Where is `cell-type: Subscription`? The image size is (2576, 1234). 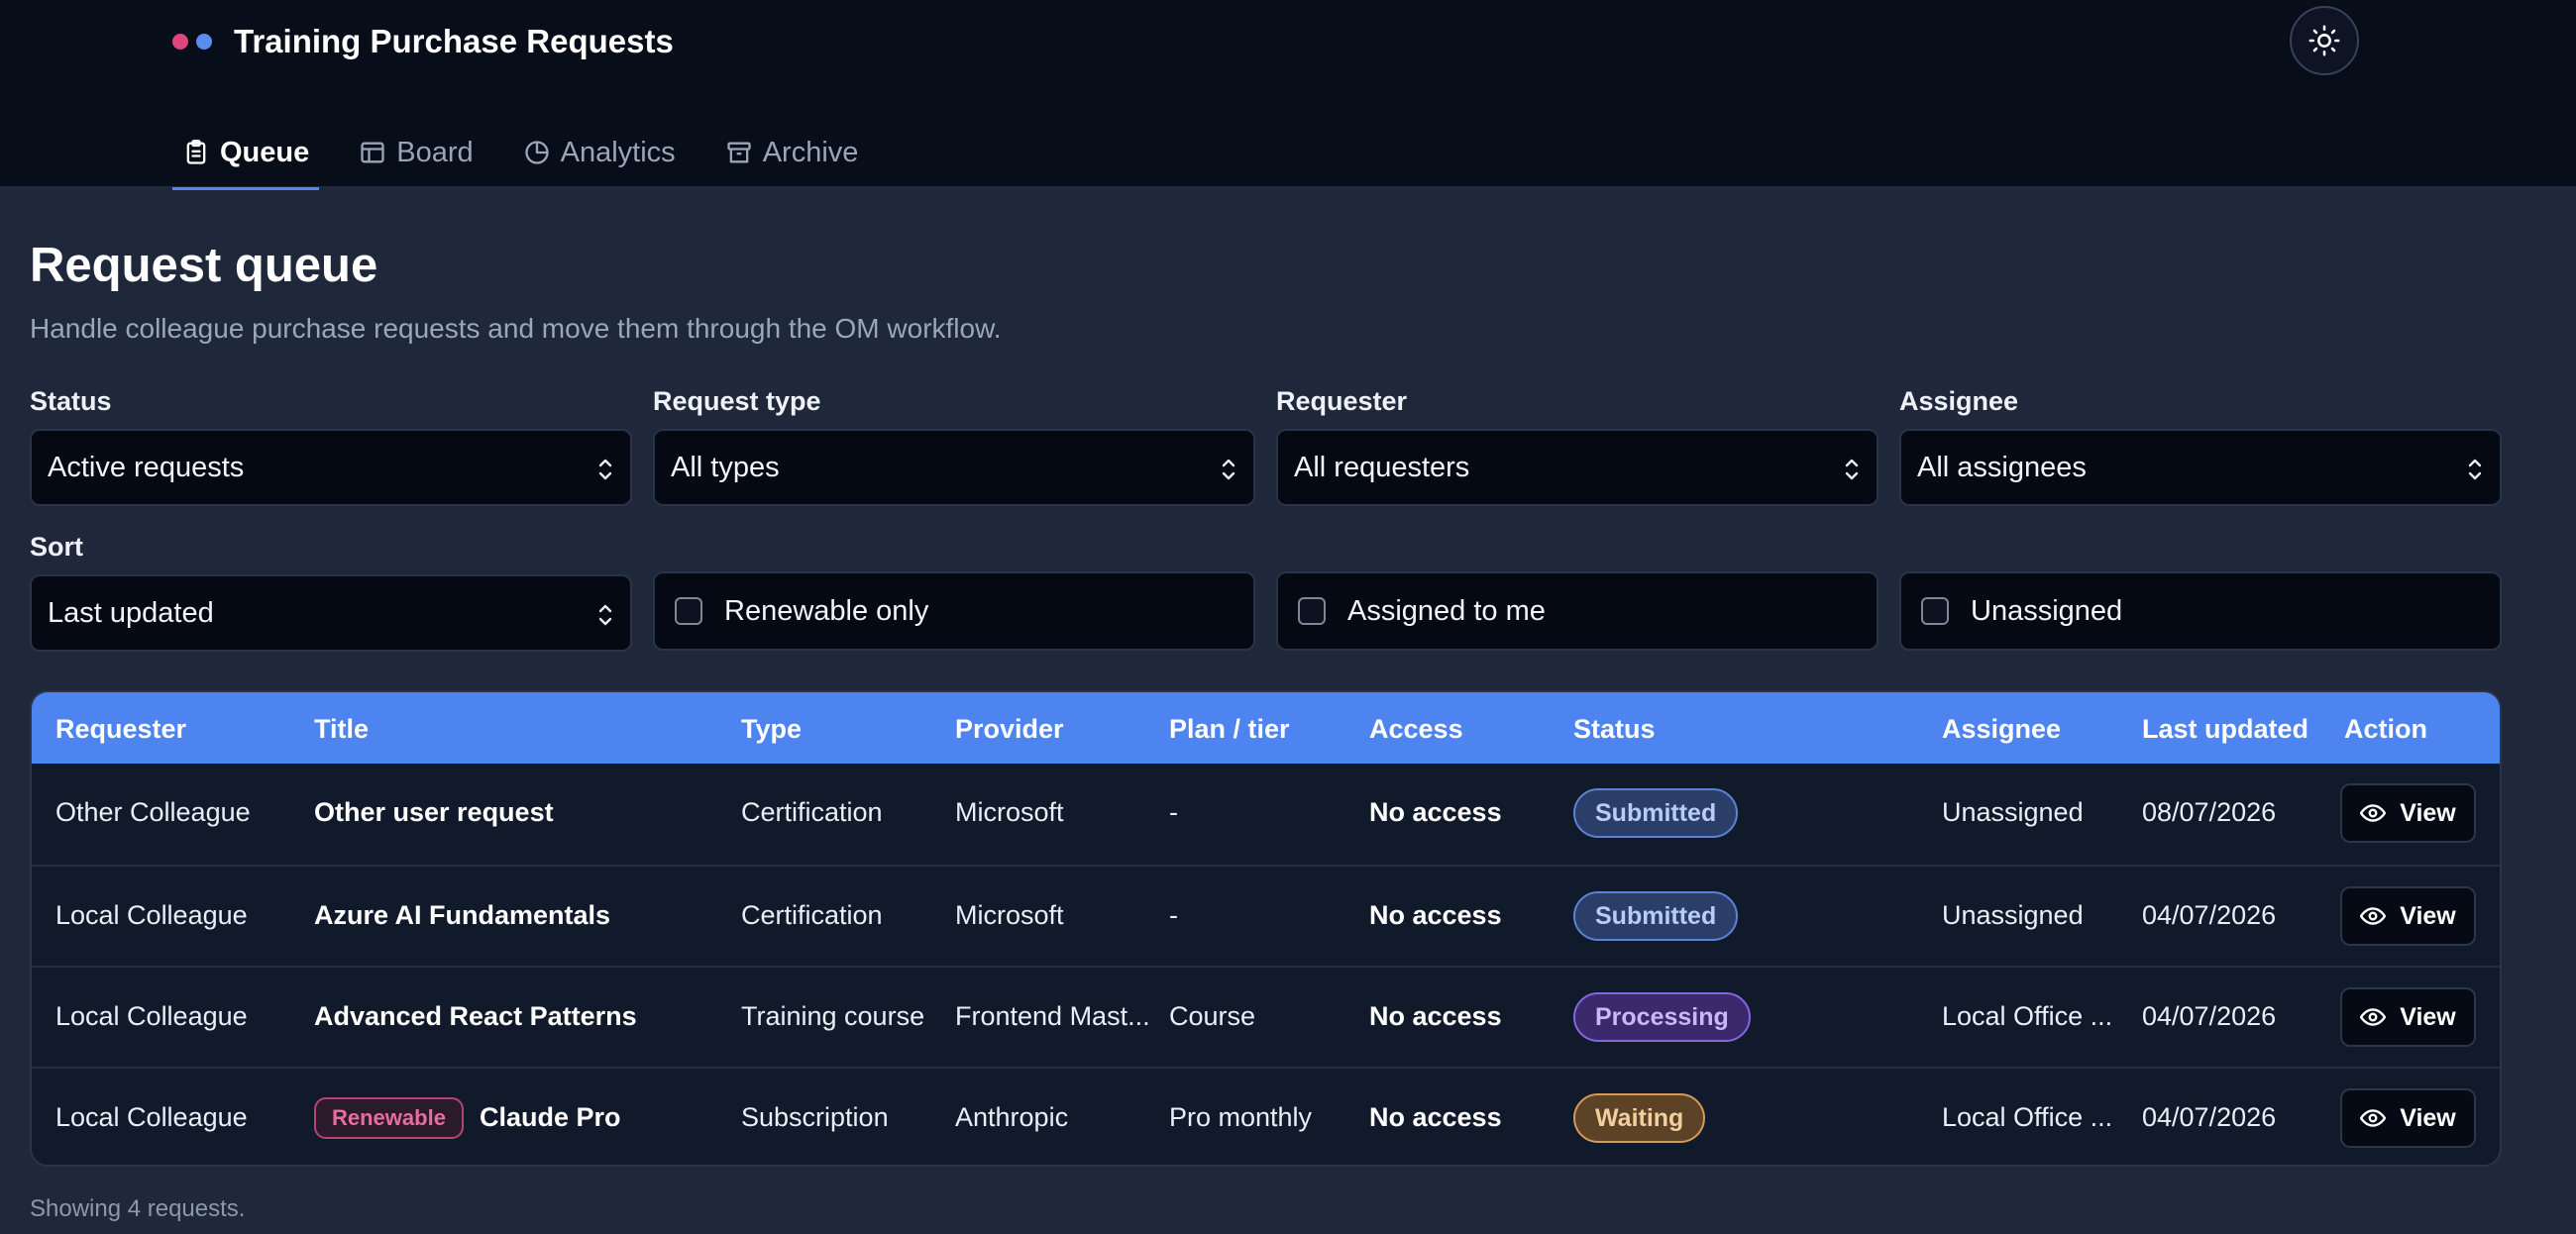 cell-type: Subscription is located at coordinates (815, 1117).